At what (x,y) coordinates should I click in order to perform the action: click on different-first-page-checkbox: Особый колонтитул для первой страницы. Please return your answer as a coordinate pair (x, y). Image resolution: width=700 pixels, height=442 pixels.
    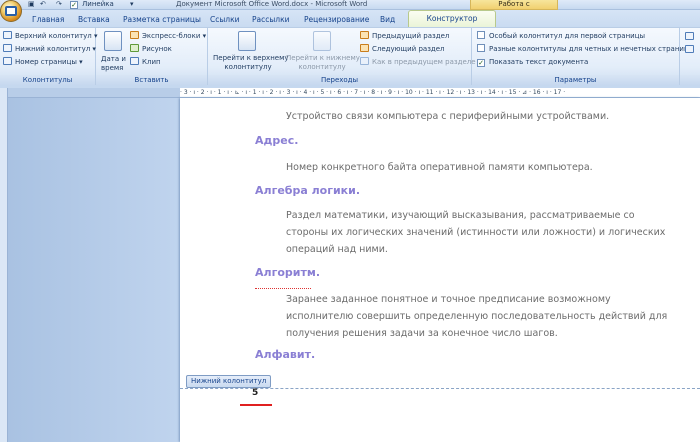
    Looking at the image, I should click on (561, 36).